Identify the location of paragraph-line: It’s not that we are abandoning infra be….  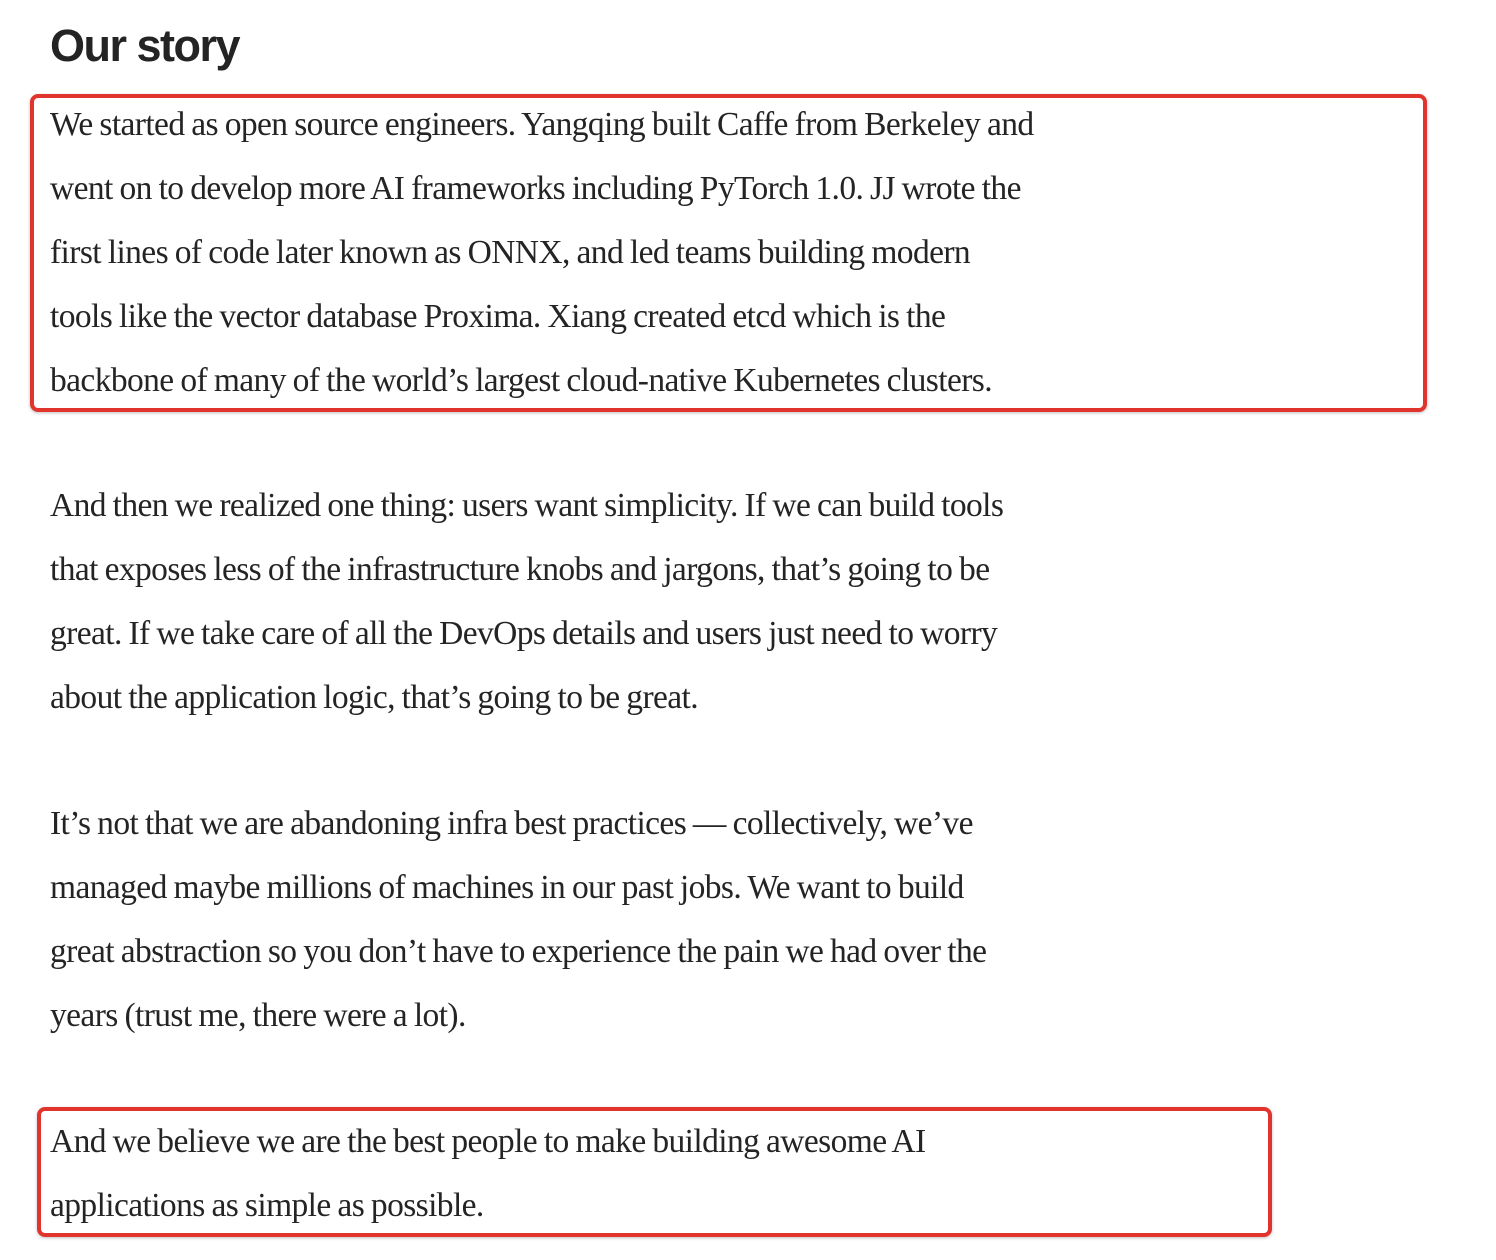
(511, 823).